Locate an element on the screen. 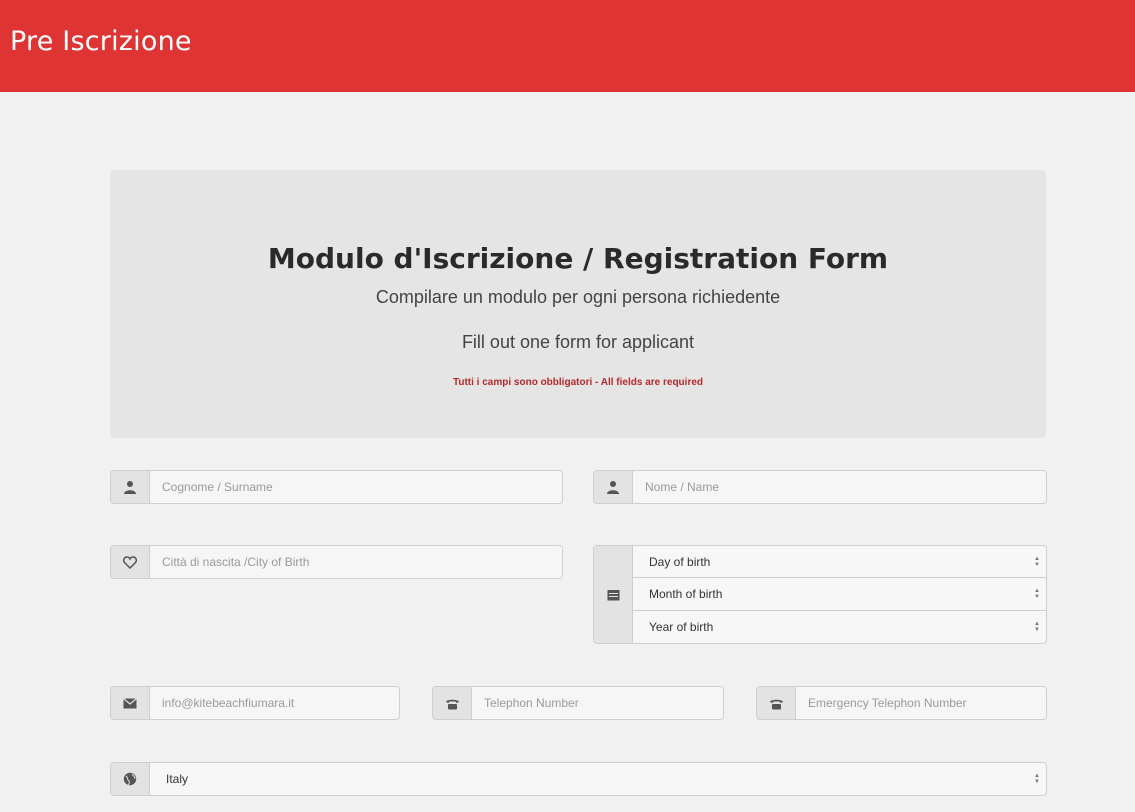 This screenshot has height=812, width=1135. day-of-birth-value: Day of birth is located at coordinates (680, 561).